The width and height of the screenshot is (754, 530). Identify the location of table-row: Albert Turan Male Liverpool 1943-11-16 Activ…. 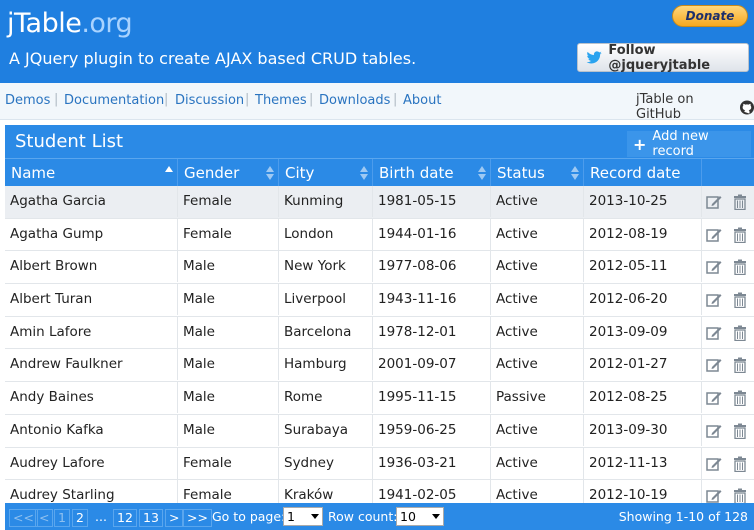
(379, 300).